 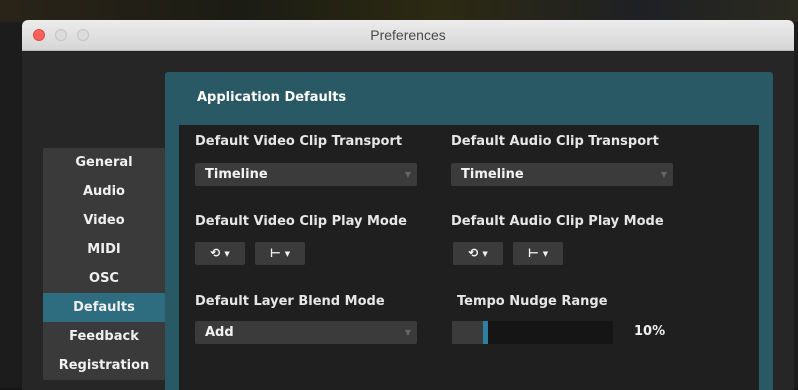 I want to click on sidebar-item-video: Video, so click(x=104, y=220).